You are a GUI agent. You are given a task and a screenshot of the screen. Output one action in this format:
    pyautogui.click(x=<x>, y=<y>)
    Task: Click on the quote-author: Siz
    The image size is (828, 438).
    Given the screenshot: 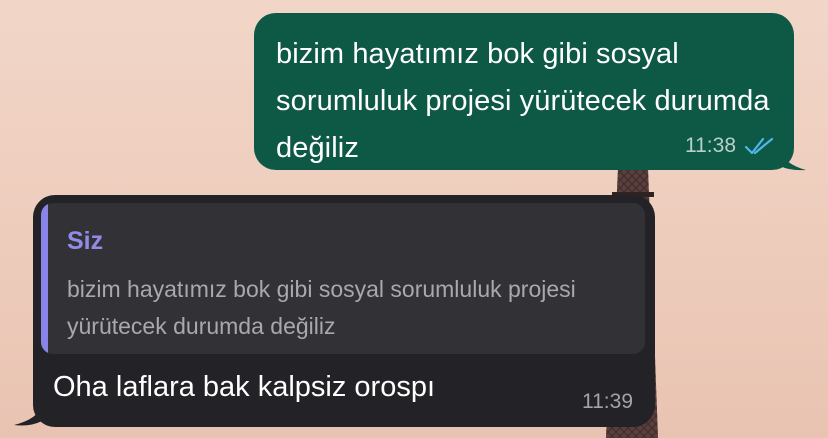 What is the action you would take?
    pyautogui.click(x=85, y=241)
    